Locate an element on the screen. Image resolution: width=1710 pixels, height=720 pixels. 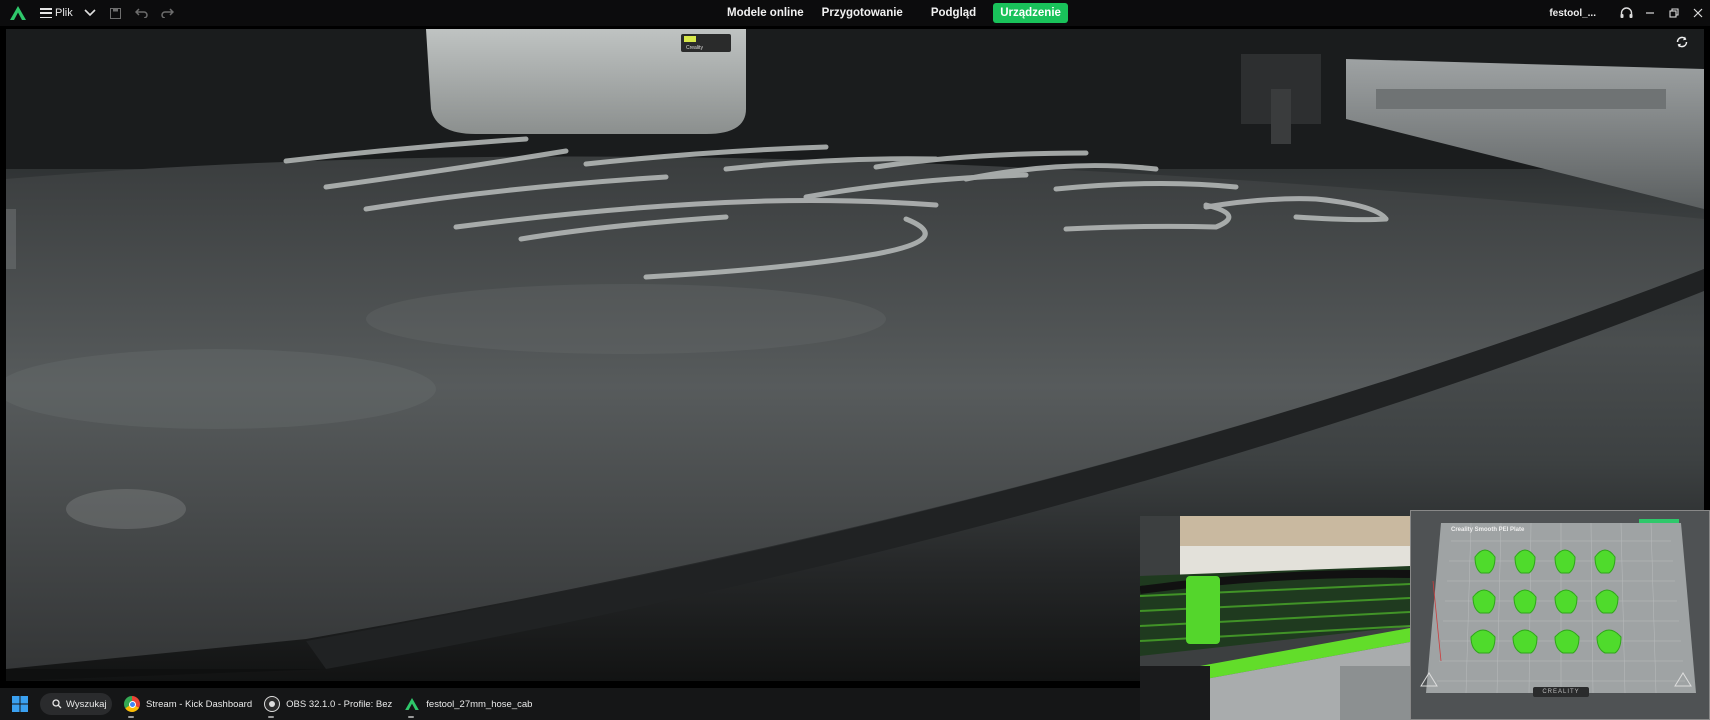
taskbar-item-browser: Stream - Kick Dashboard is located at coordinates (188, 704).